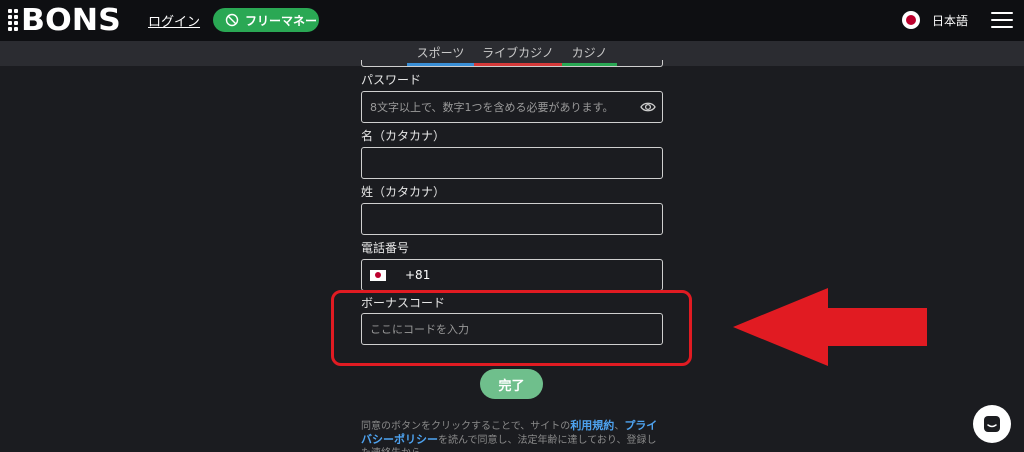 This screenshot has width=1024, height=452. I want to click on terms-of-use-link: 利用規約, so click(592, 425).